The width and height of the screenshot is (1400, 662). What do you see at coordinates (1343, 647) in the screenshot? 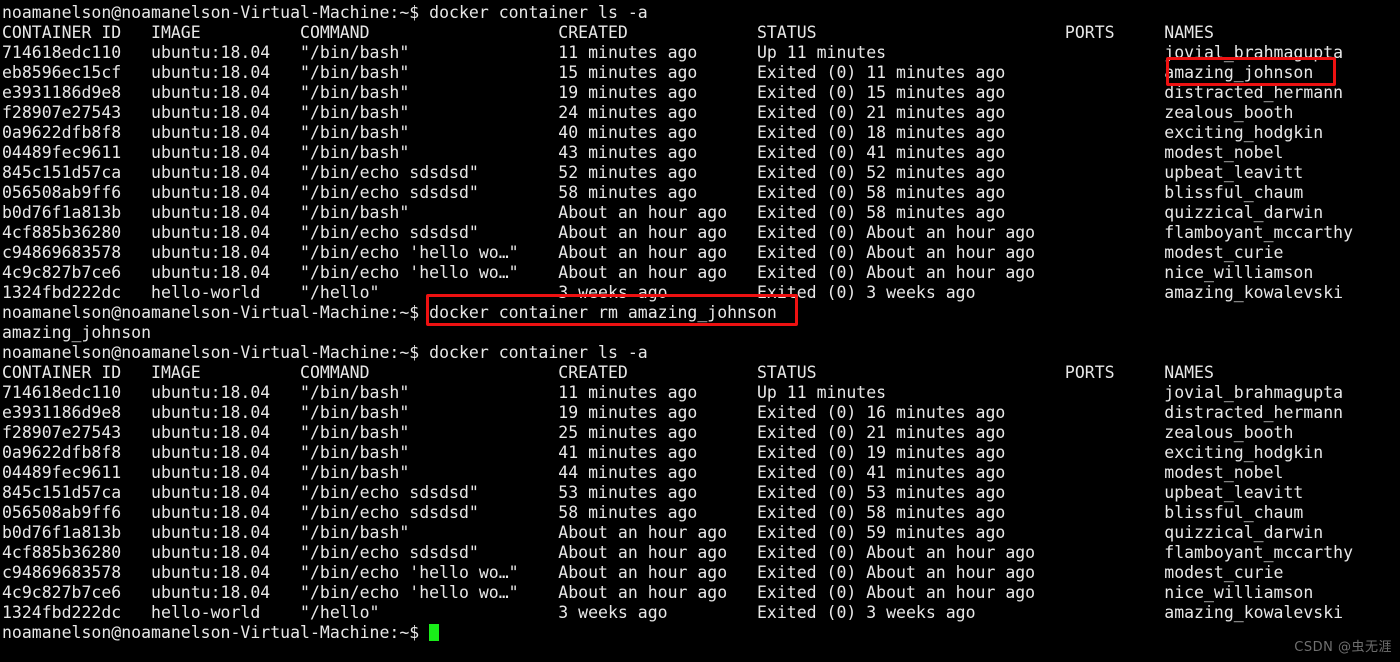
I see `watermark: CSDN @虫无涯` at bounding box center [1343, 647].